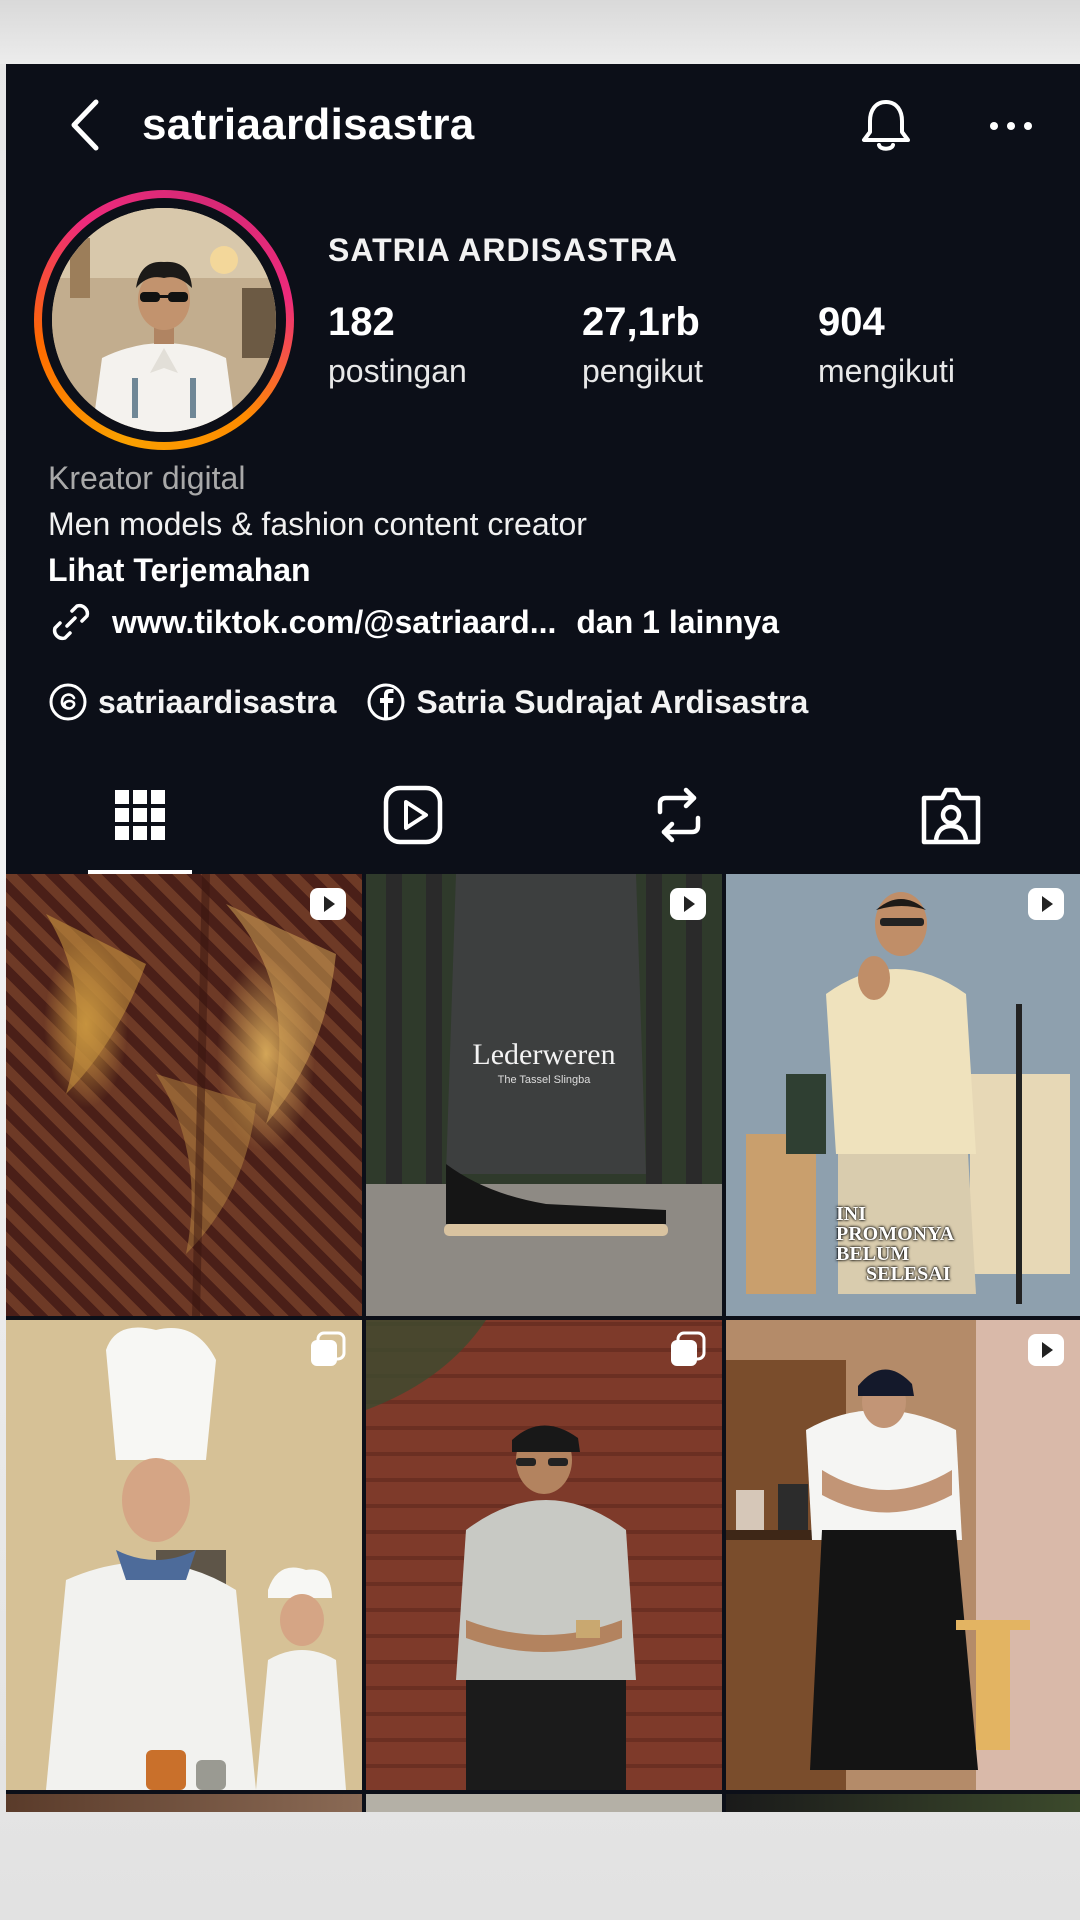  I want to click on tab-reels, so click(413, 815).